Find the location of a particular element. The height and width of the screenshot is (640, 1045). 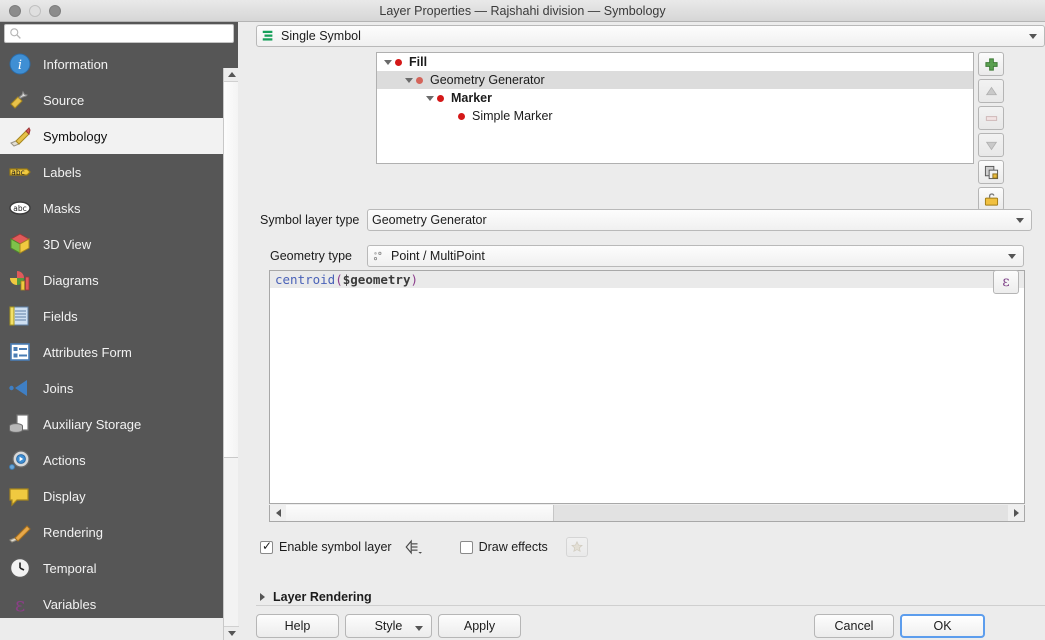

data-defined-override-button is located at coordinates (413, 547).